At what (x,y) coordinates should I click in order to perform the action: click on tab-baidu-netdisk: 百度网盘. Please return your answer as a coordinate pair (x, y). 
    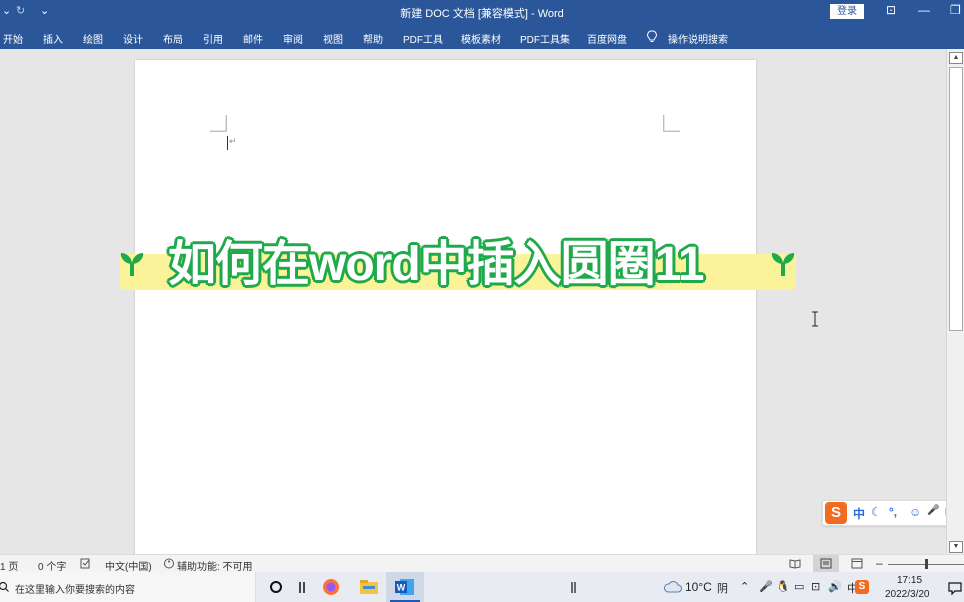
    Looking at the image, I should click on (607, 38).